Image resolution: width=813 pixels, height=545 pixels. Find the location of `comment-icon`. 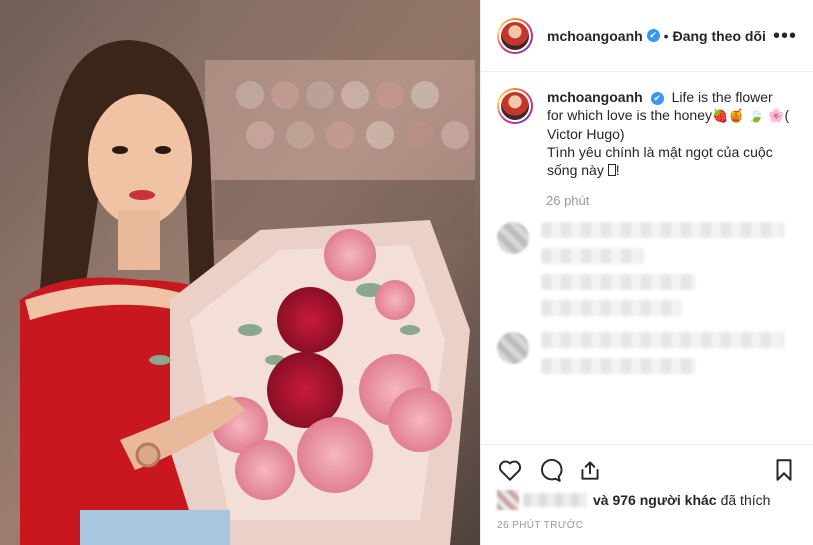

comment-icon is located at coordinates (550, 470).